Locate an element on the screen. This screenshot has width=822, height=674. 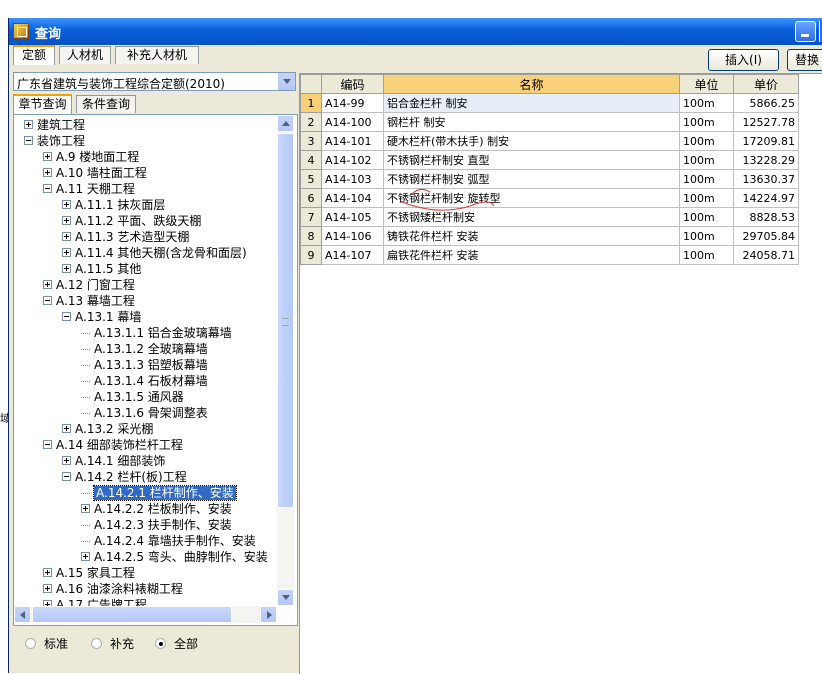
radio-standard: 标准 is located at coordinates (46, 643).